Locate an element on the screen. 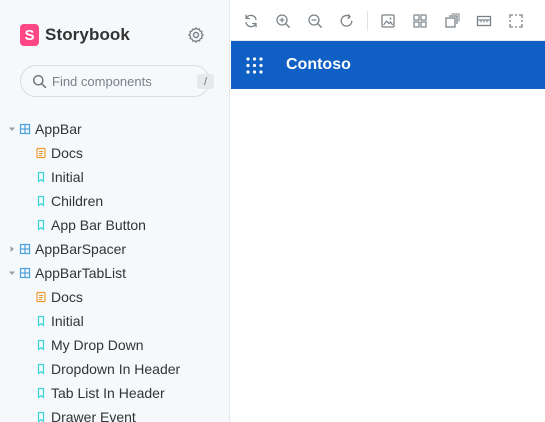 Image resolution: width=545 pixels, height=422 pixels. measure-icon is located at coordinates (516, 21).